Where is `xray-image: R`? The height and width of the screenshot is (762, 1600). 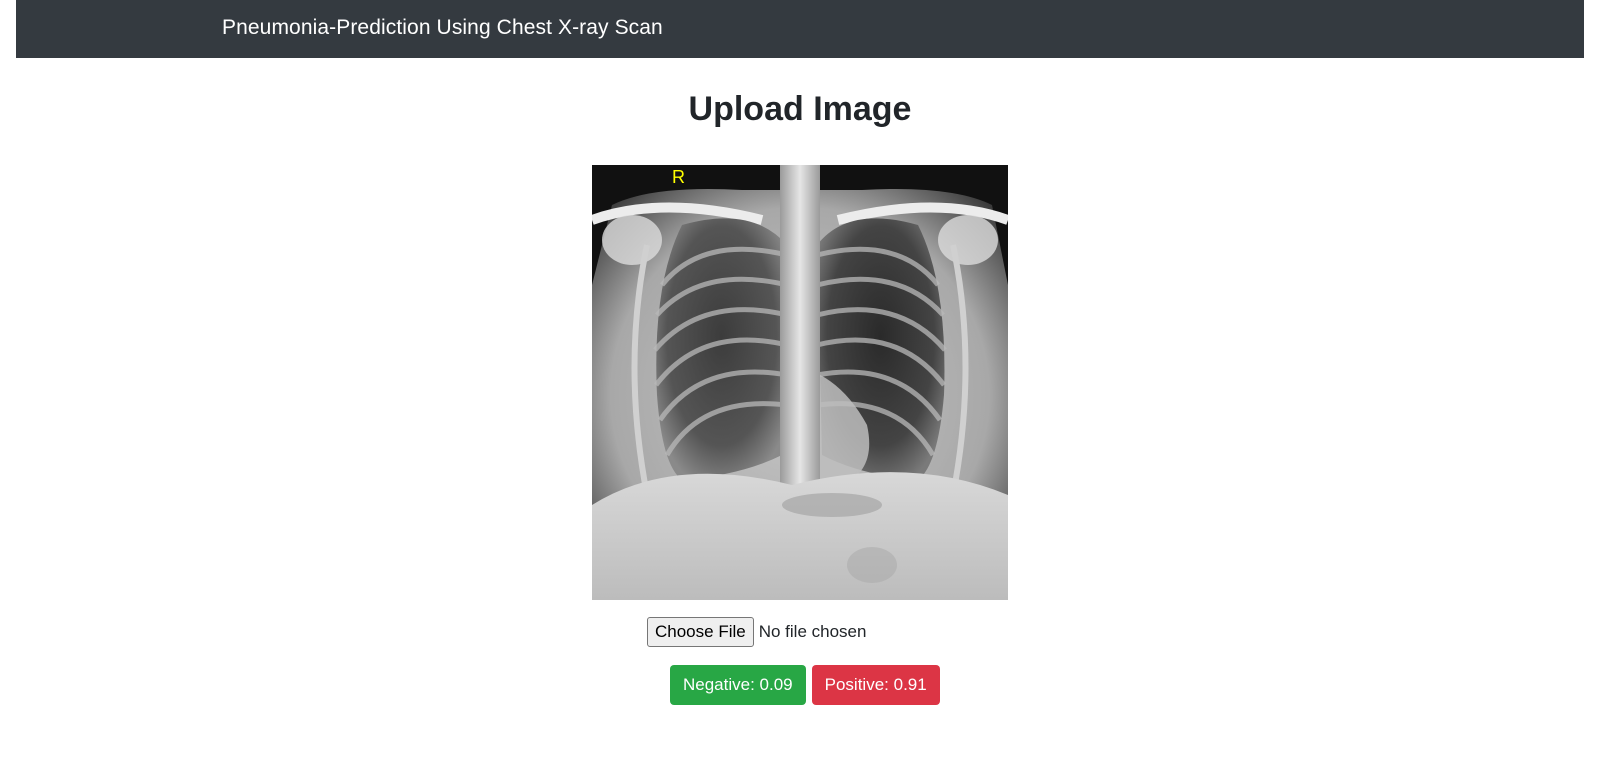
xray-image: R is located at coordinates (800, 382).